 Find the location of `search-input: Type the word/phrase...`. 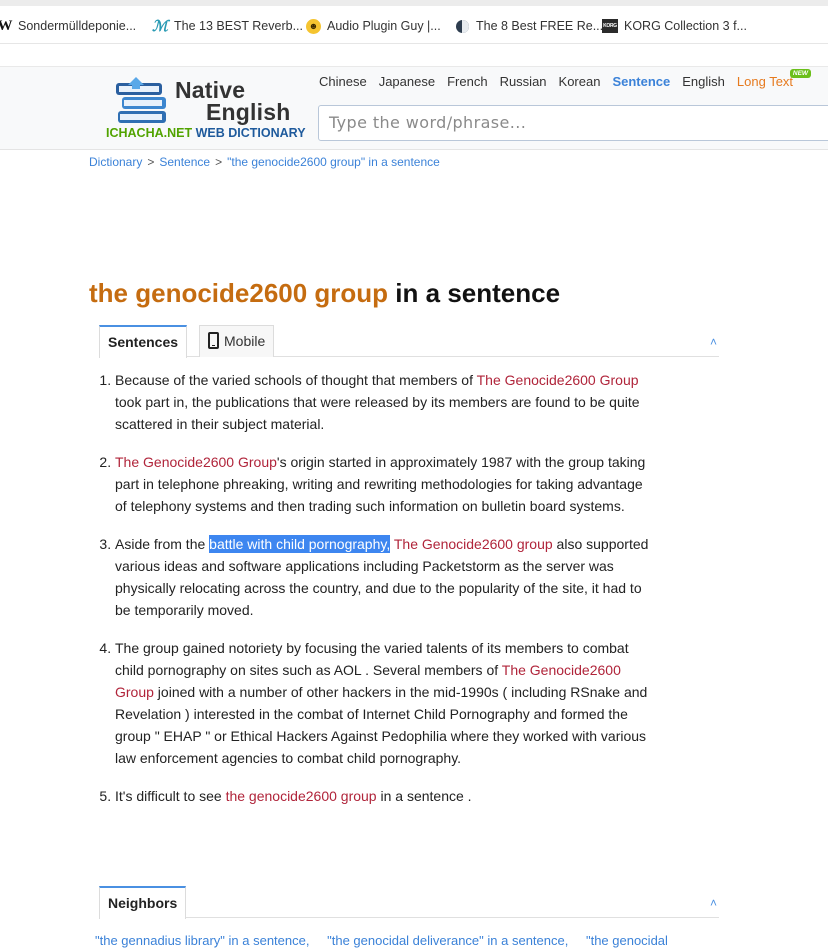

search-input: Type the word/phrase... is located at coordinates (573, 123).